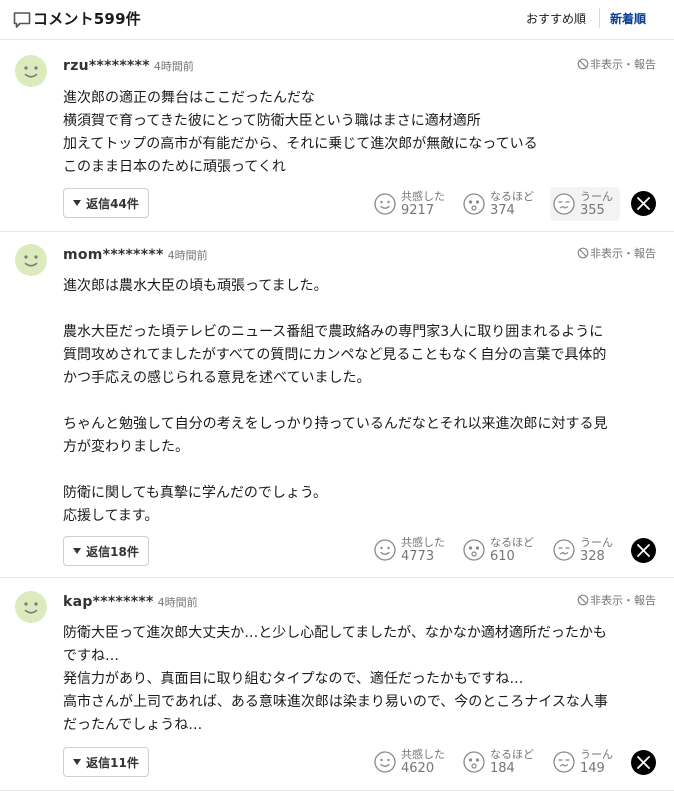 The height and width of the screenshot is (805, 674). What do you see at coordinates (335, 702) in the screenshot?
I see `comment-line: 高市さんが上司であれば、ある意味進次郎は染まり易いので、今のところナイスな人事` at bounding box center [335, 702].